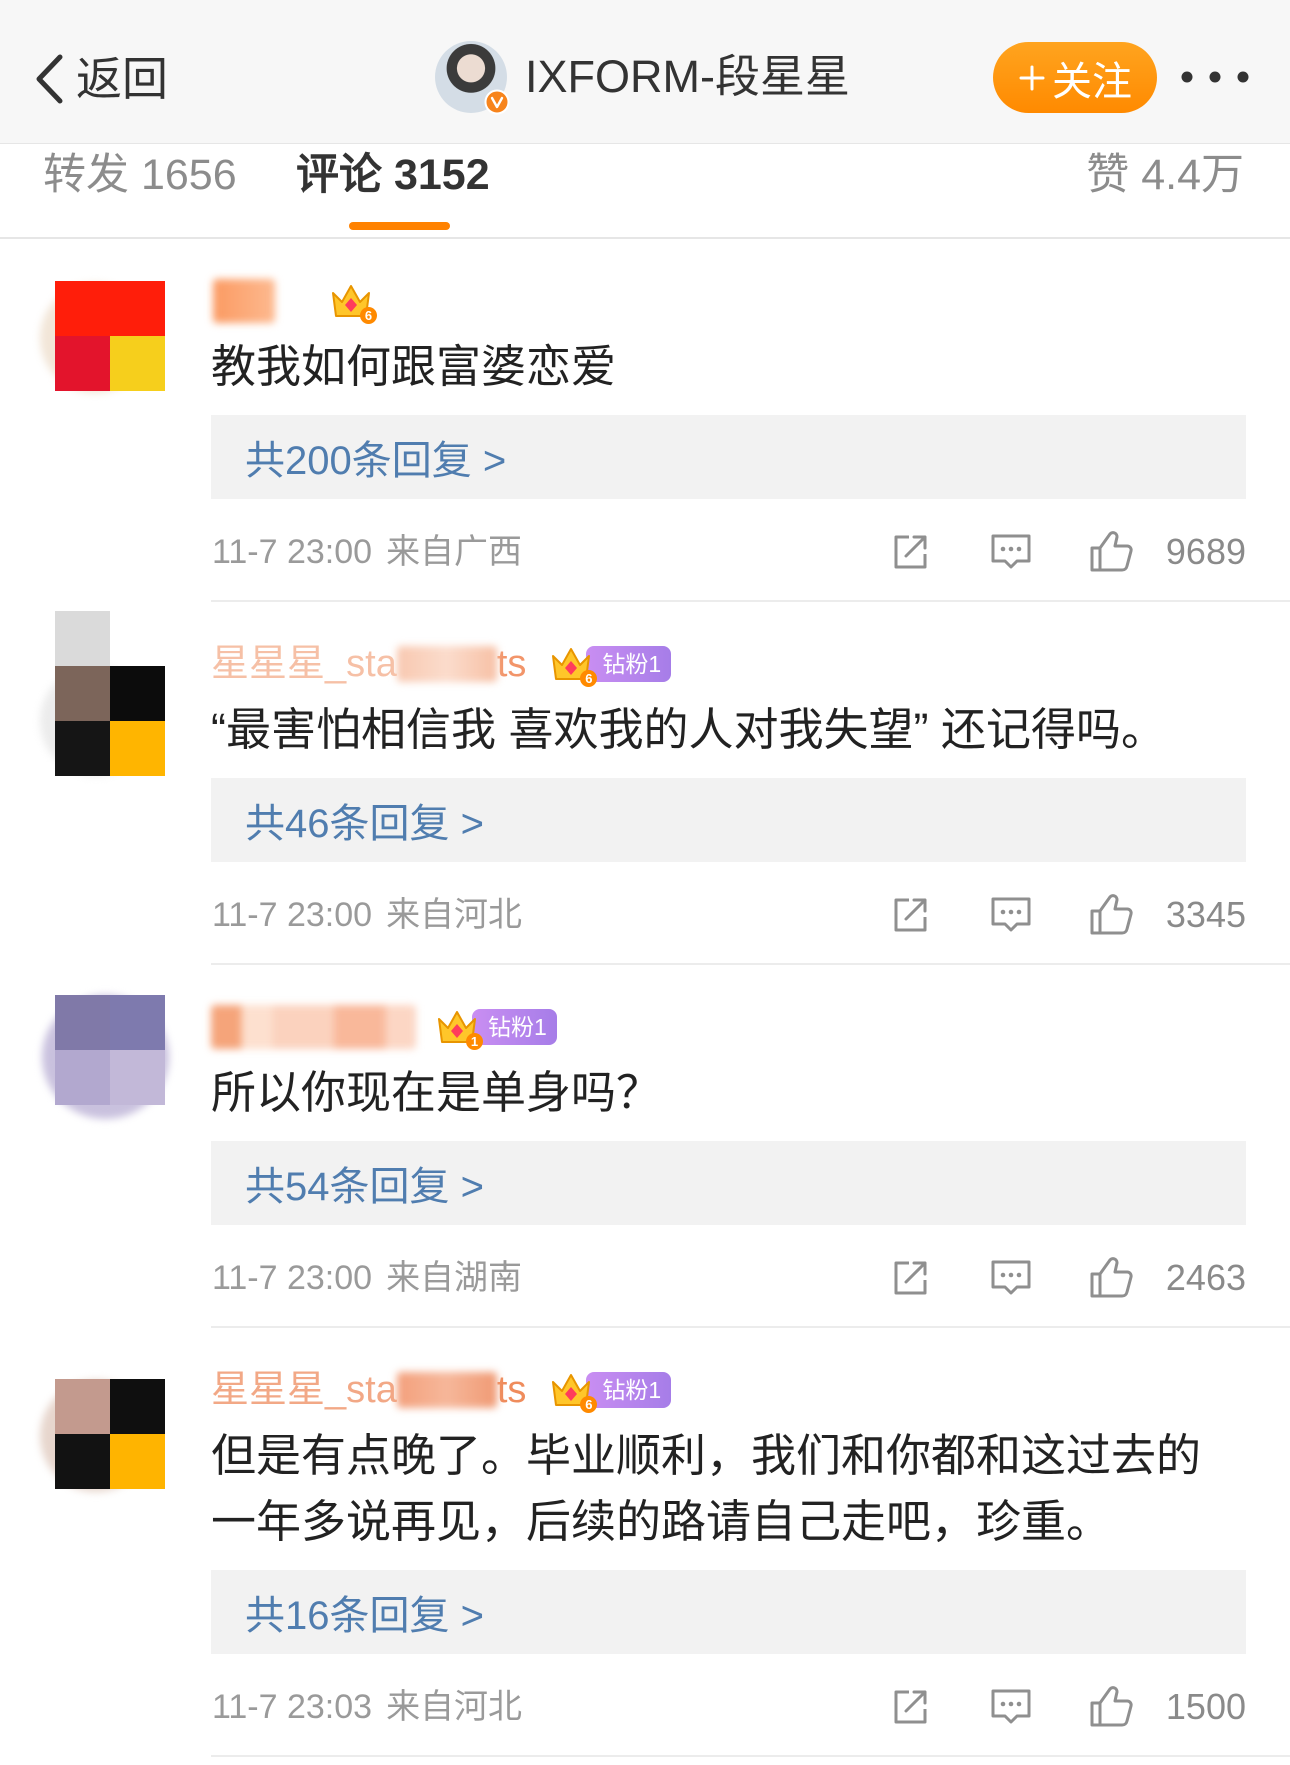 Image resolution: width=1290 pixels, height=1765 pixels. I want to click on view-replies-link: 共54条回复 >, so click(728, 1183).